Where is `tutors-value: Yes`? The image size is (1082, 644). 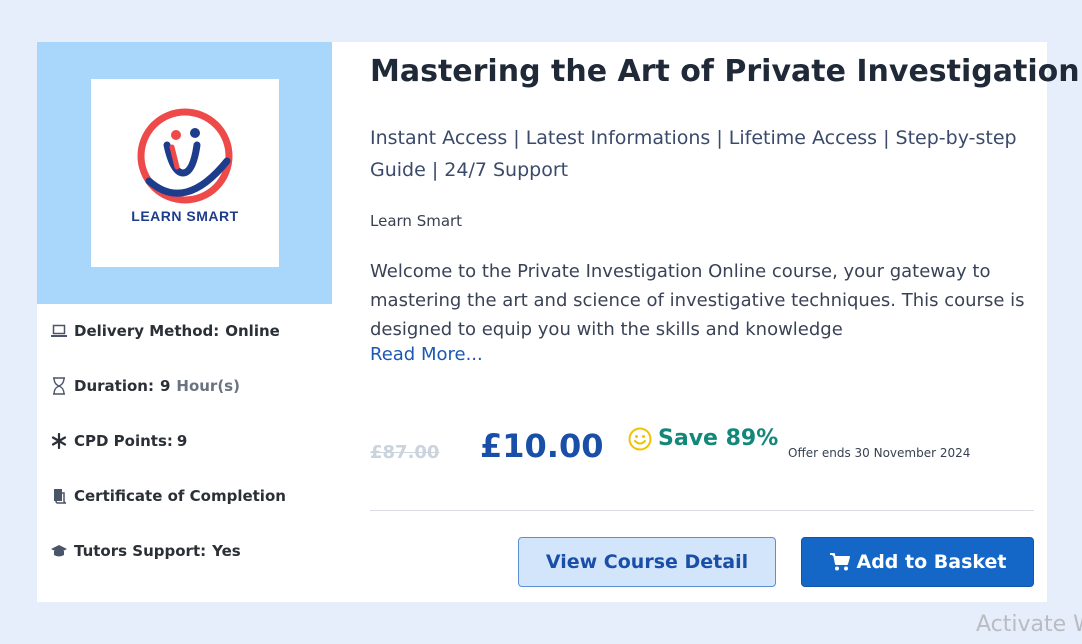
tutors-value: Yes is located at coordinates (226, 551).